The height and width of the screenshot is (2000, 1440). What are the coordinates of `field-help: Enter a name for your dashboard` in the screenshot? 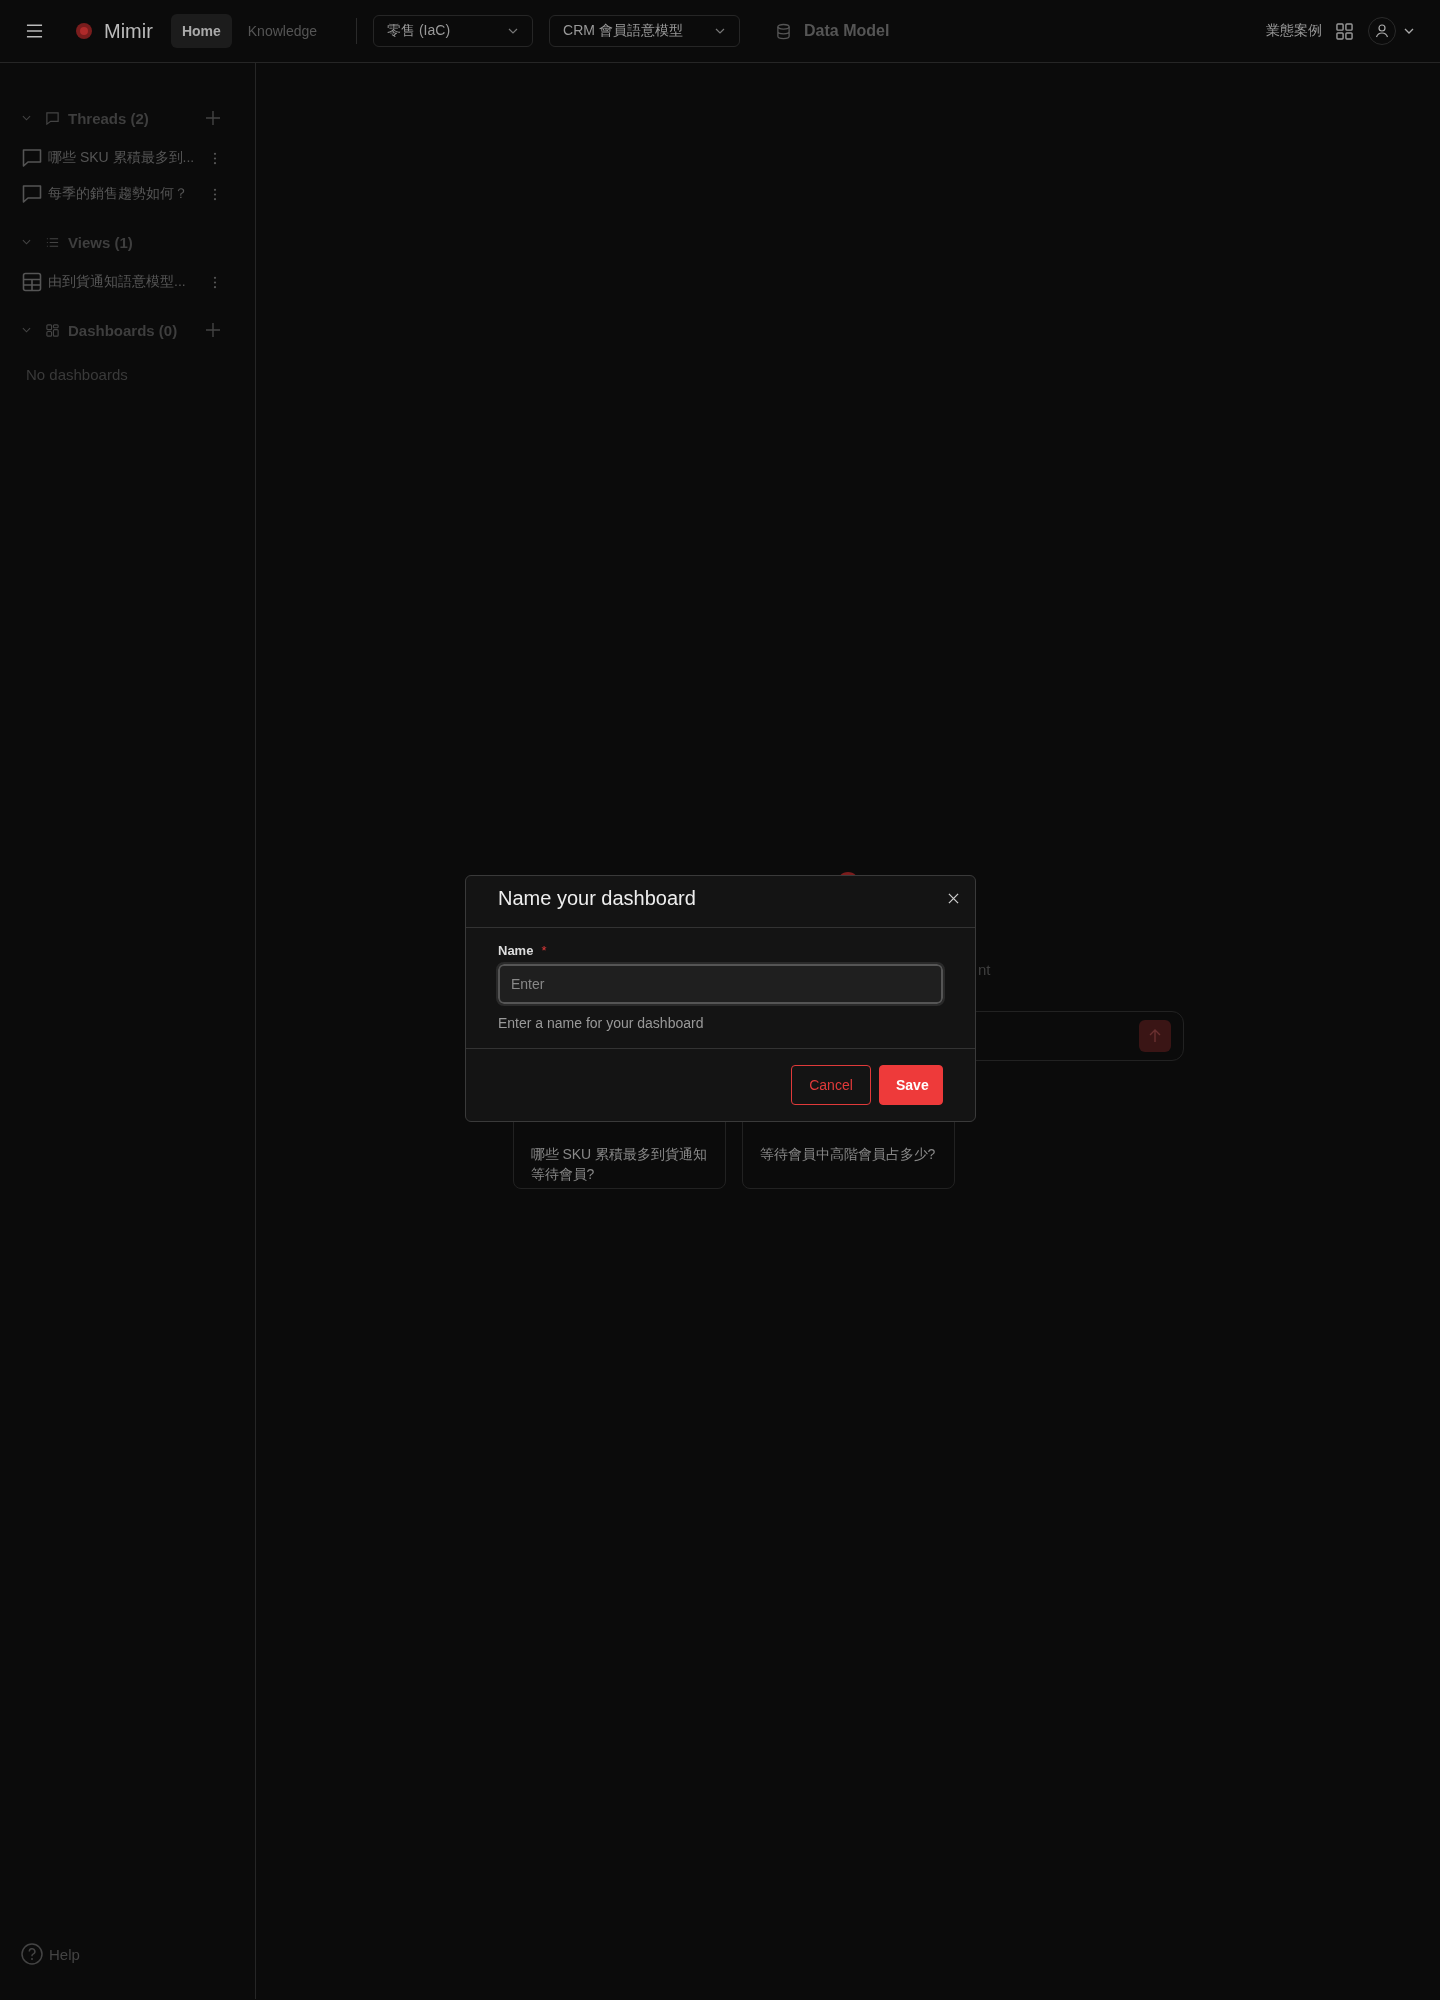 It's located at (601, 1023).